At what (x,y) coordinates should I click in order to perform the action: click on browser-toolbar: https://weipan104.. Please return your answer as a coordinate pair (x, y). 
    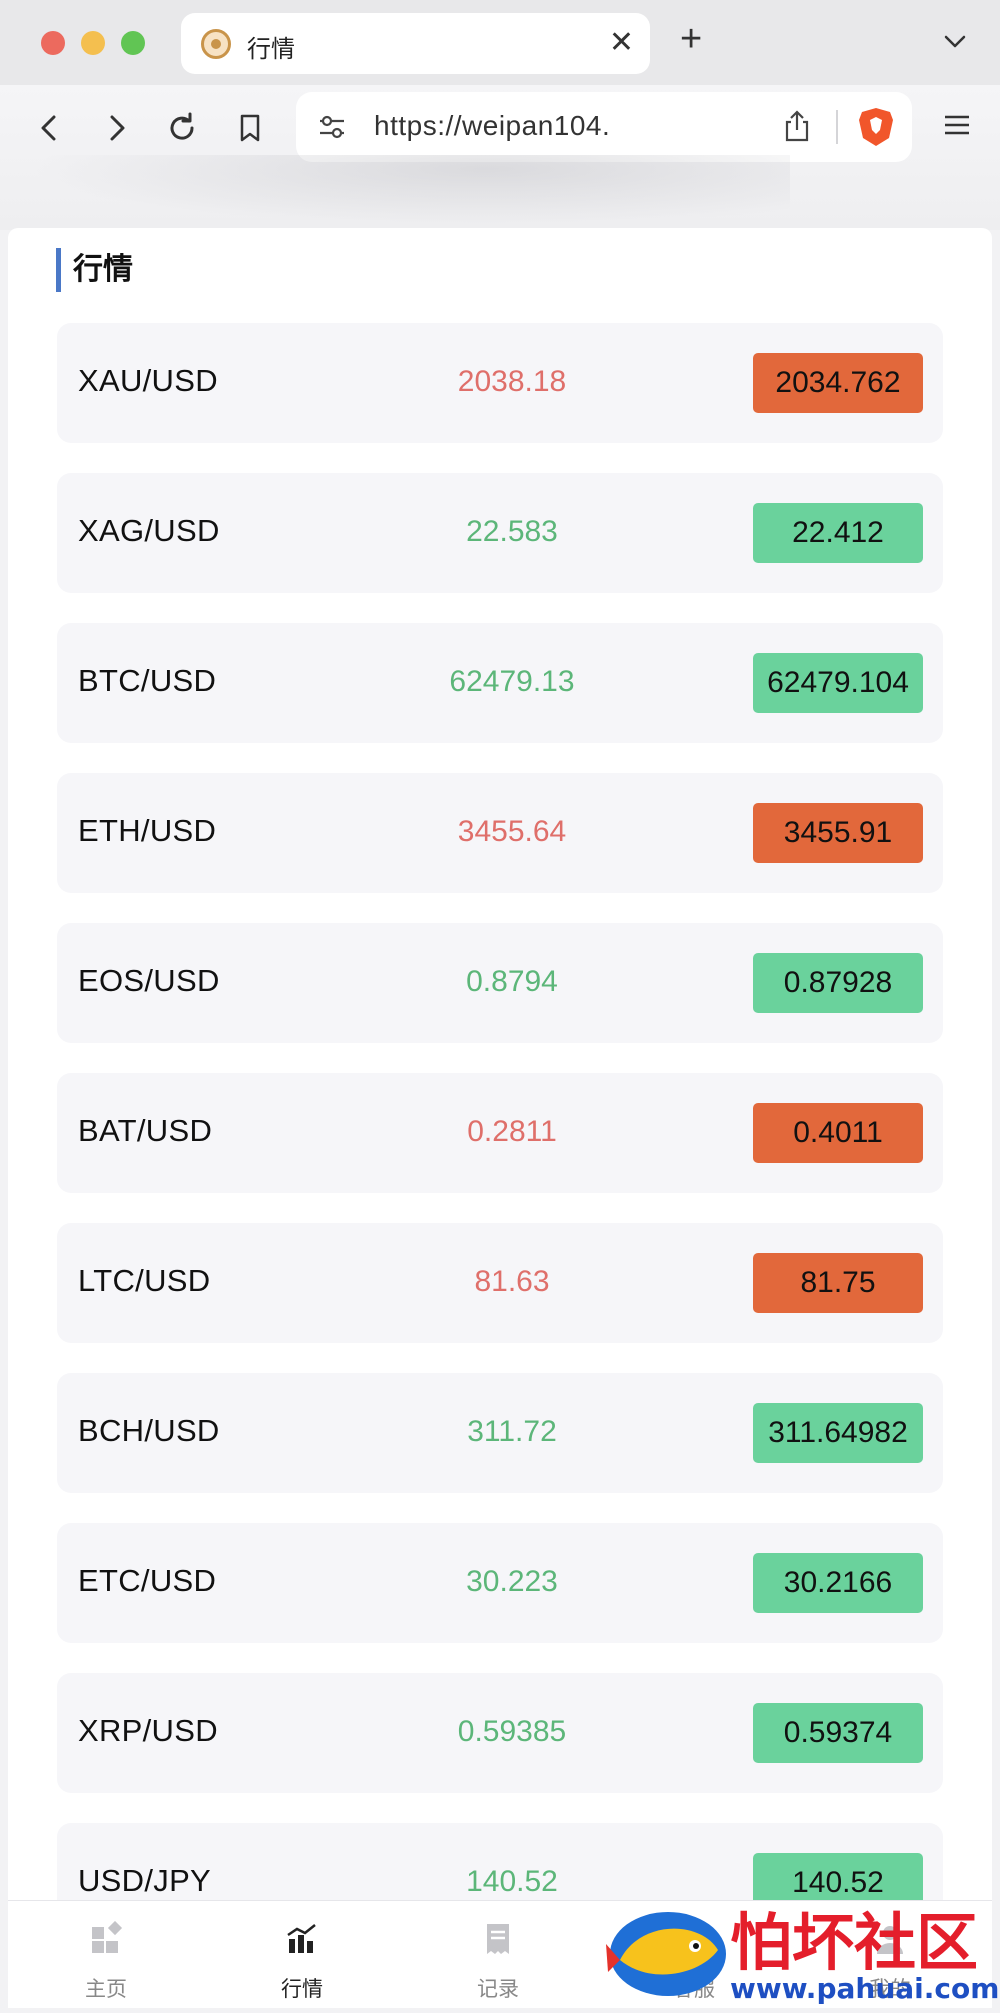
    Looking at the image, I should click on (500, 157).